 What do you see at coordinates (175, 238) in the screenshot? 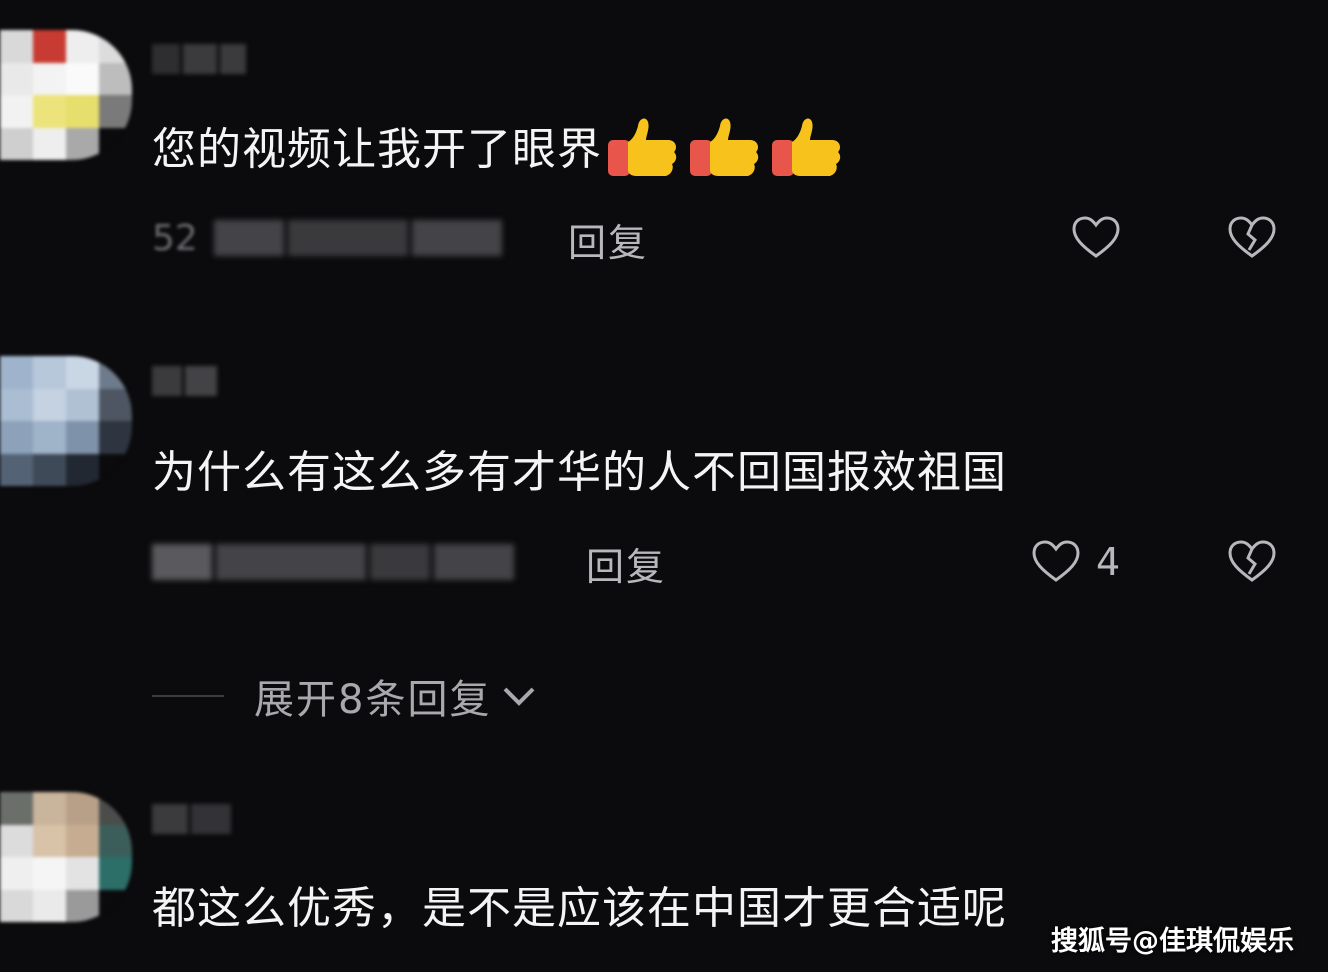
I see `timestamp: 52` at bounding box center [175, 238].